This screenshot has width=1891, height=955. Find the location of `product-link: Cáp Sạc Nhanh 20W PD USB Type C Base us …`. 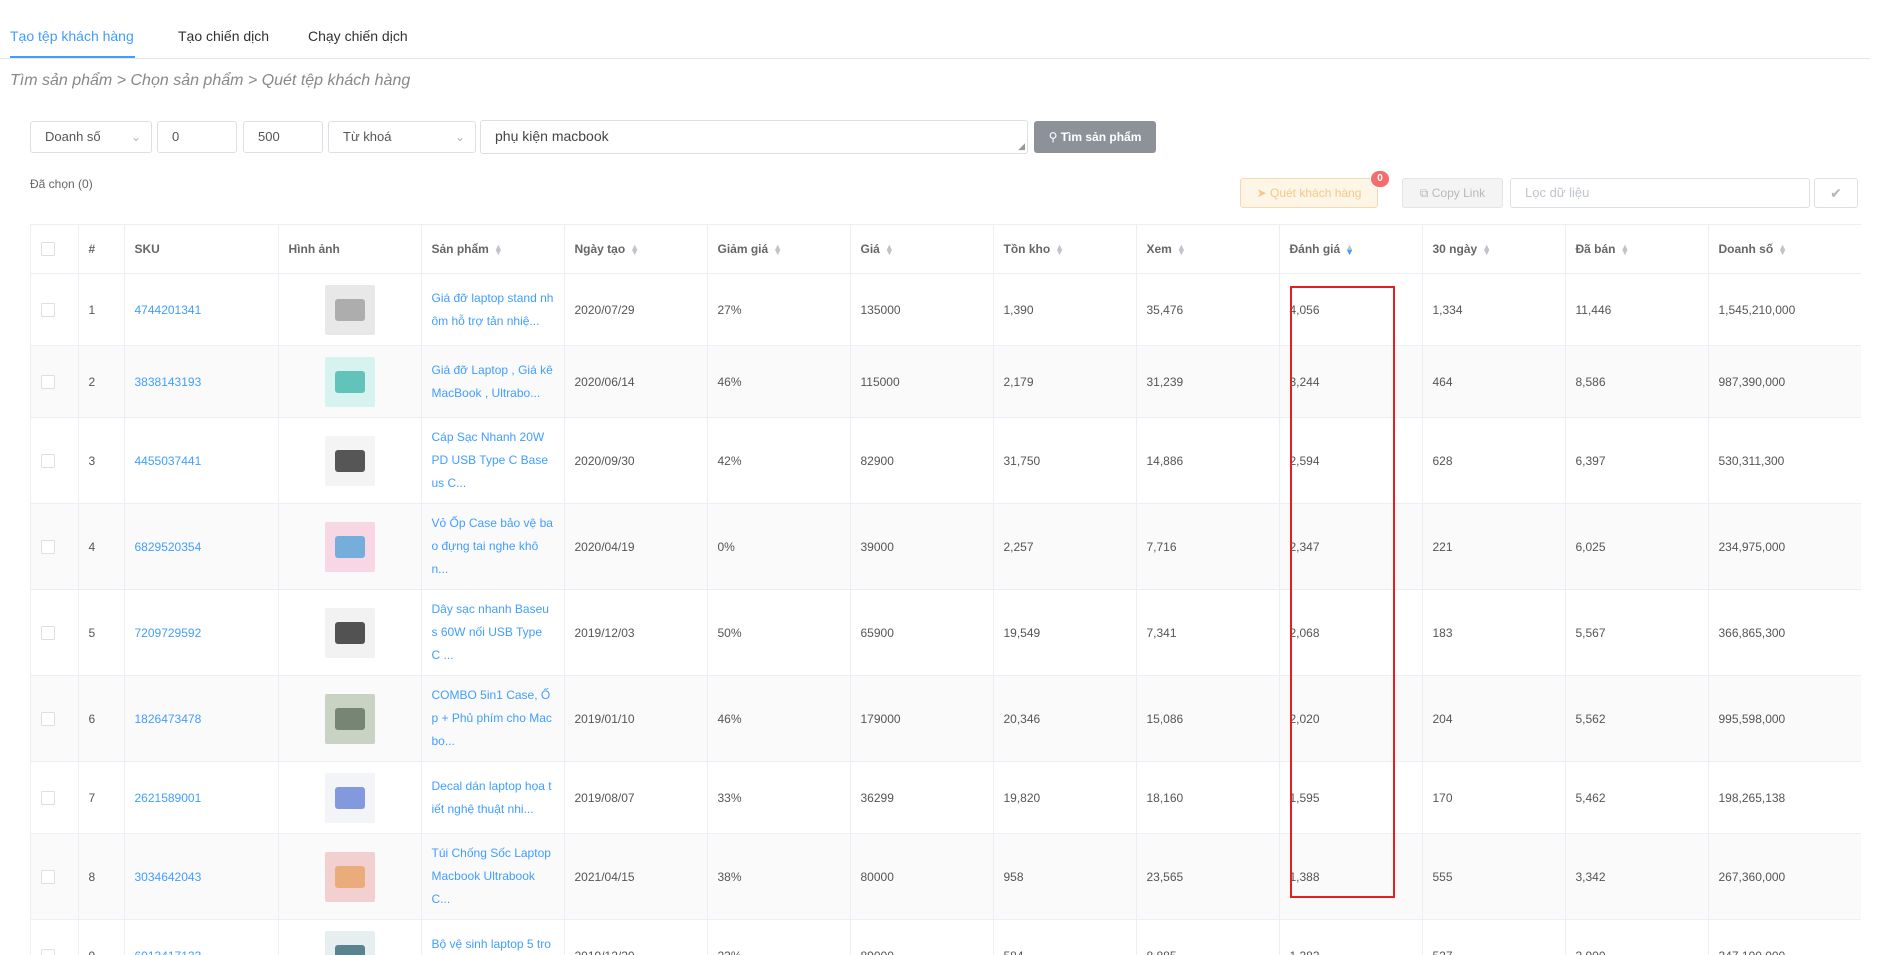

product-link: Cáp Sạc Nhanh 20W PD USB Type C Base us … is located at coordinates (492, 461).